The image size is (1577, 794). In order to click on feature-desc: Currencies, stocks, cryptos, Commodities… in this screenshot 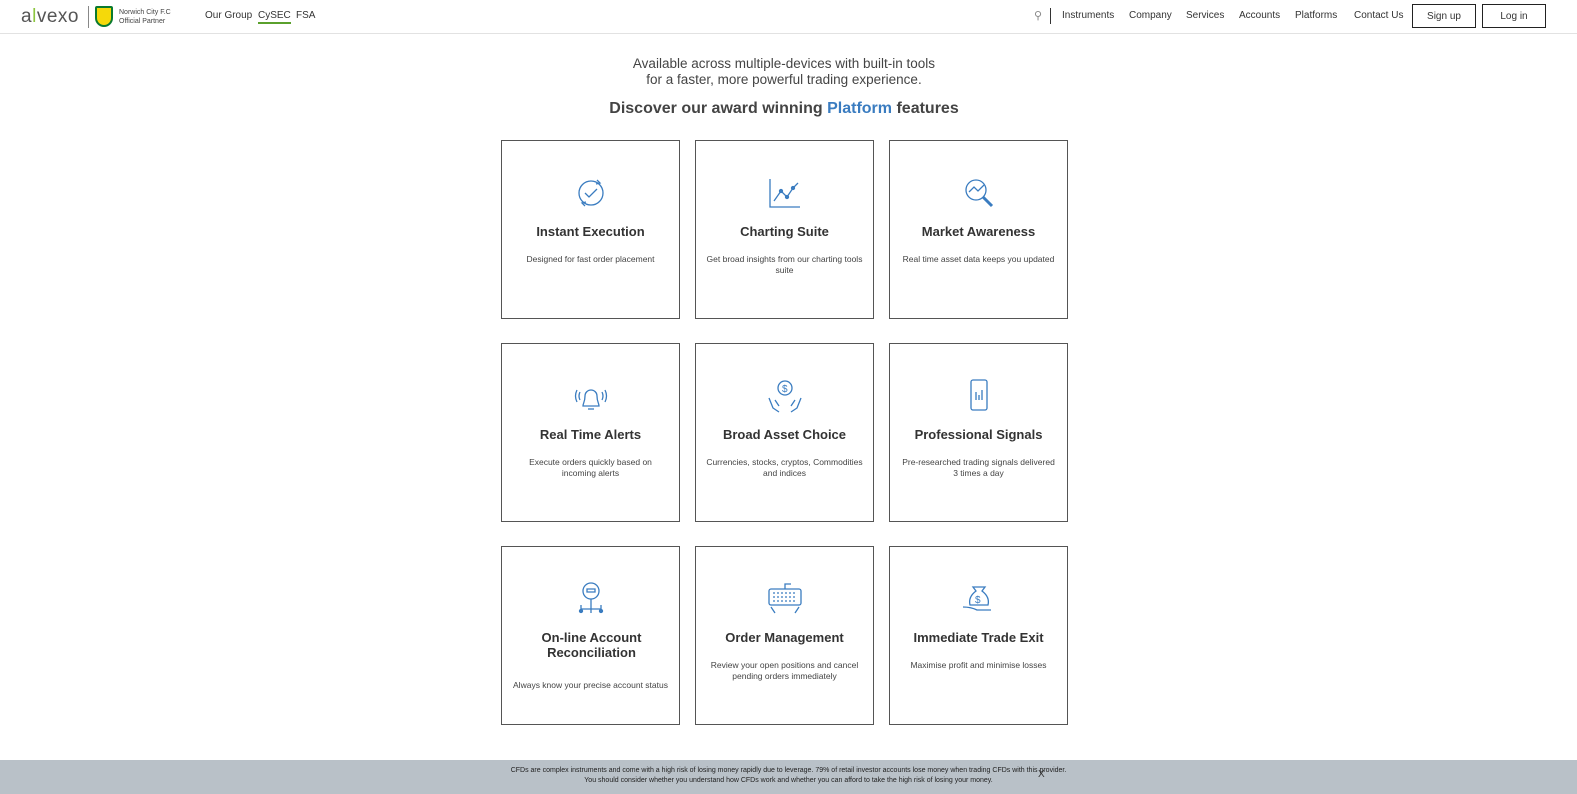, I will do `click(784, 467)`.